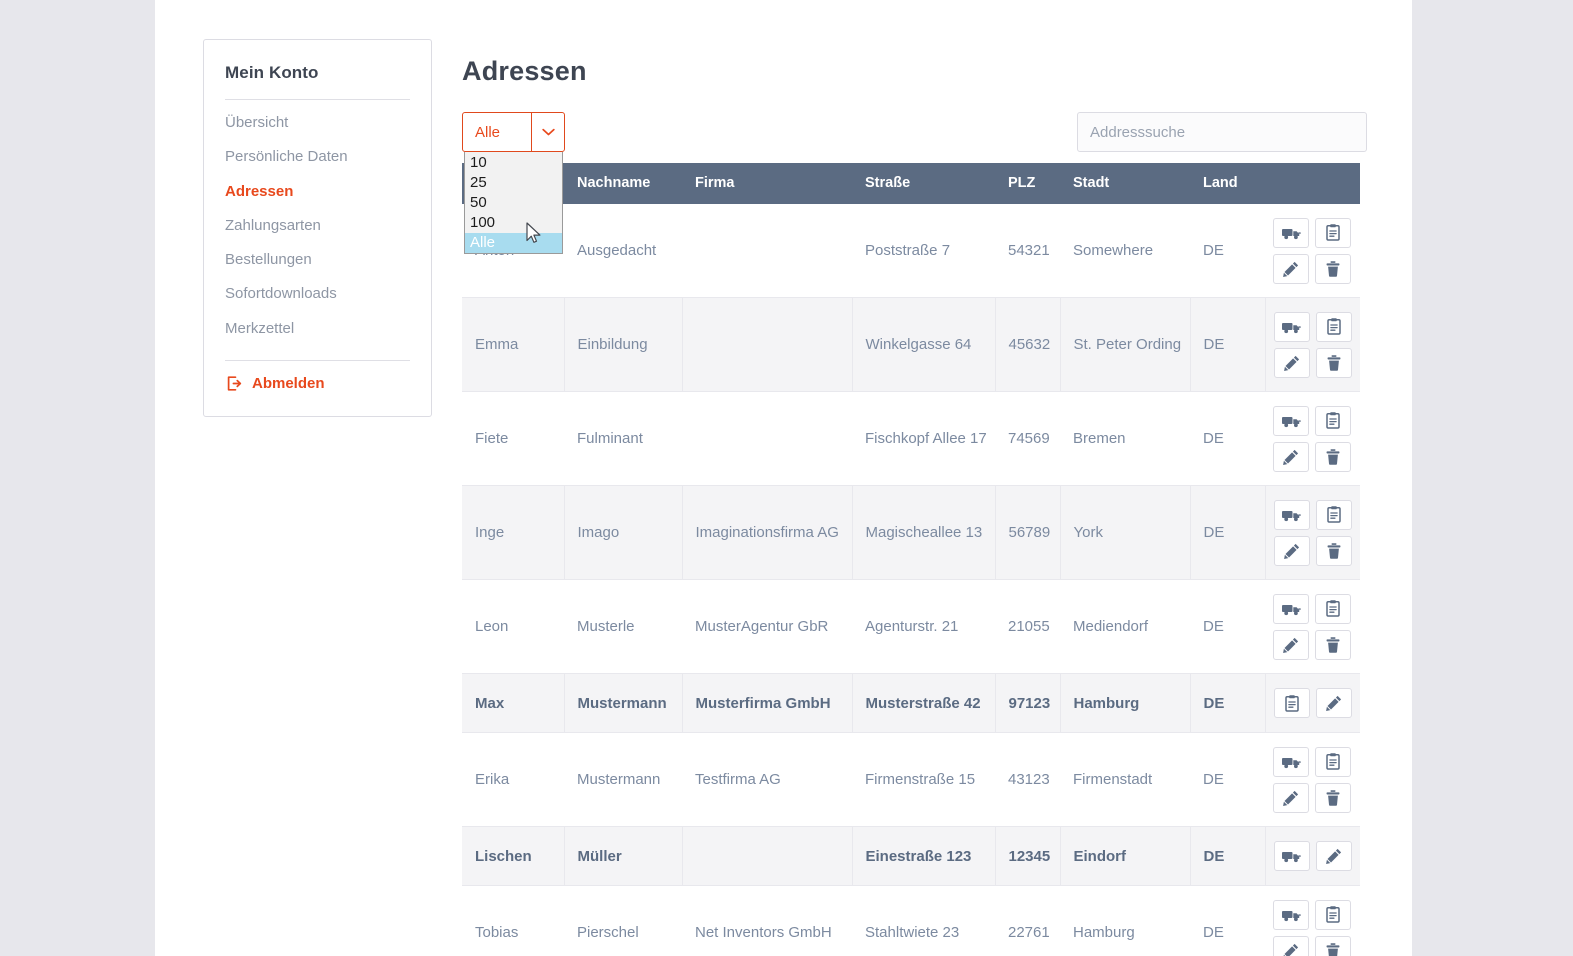 The image size is (1573, 956). What do you see at coordinates (1222, 132) in the screenshot?
I see `address-search-input` at bounding box center [1222, 132].